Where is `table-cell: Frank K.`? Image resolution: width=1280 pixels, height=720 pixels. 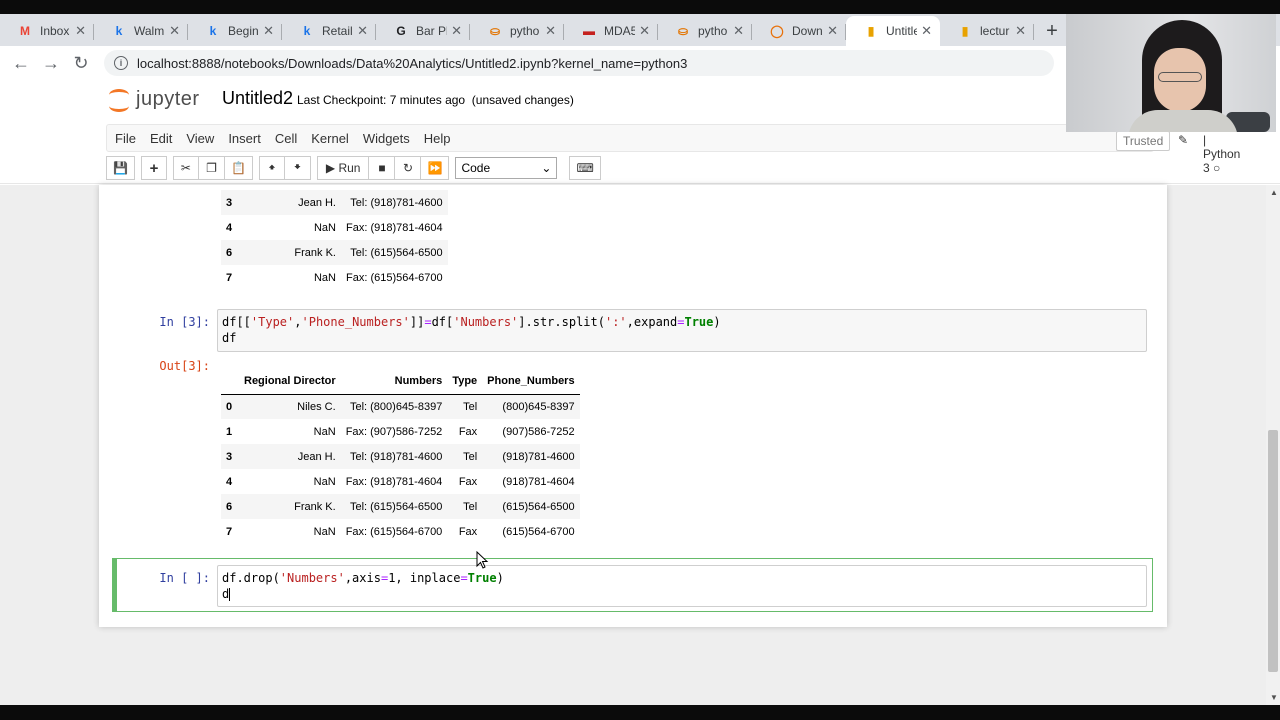 table-cell: Frank K. is located at coordinates (315, 252).